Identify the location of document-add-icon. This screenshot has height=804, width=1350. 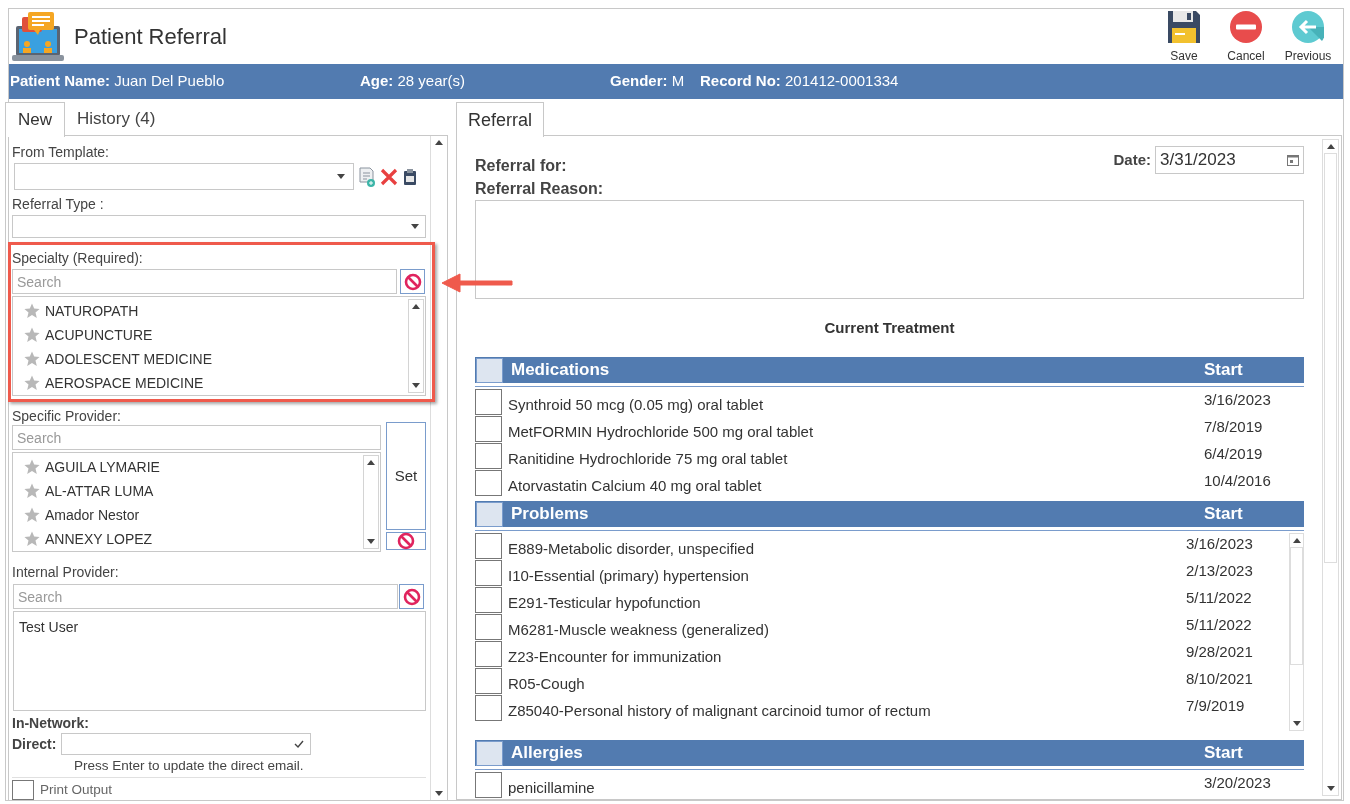
(367, 176).